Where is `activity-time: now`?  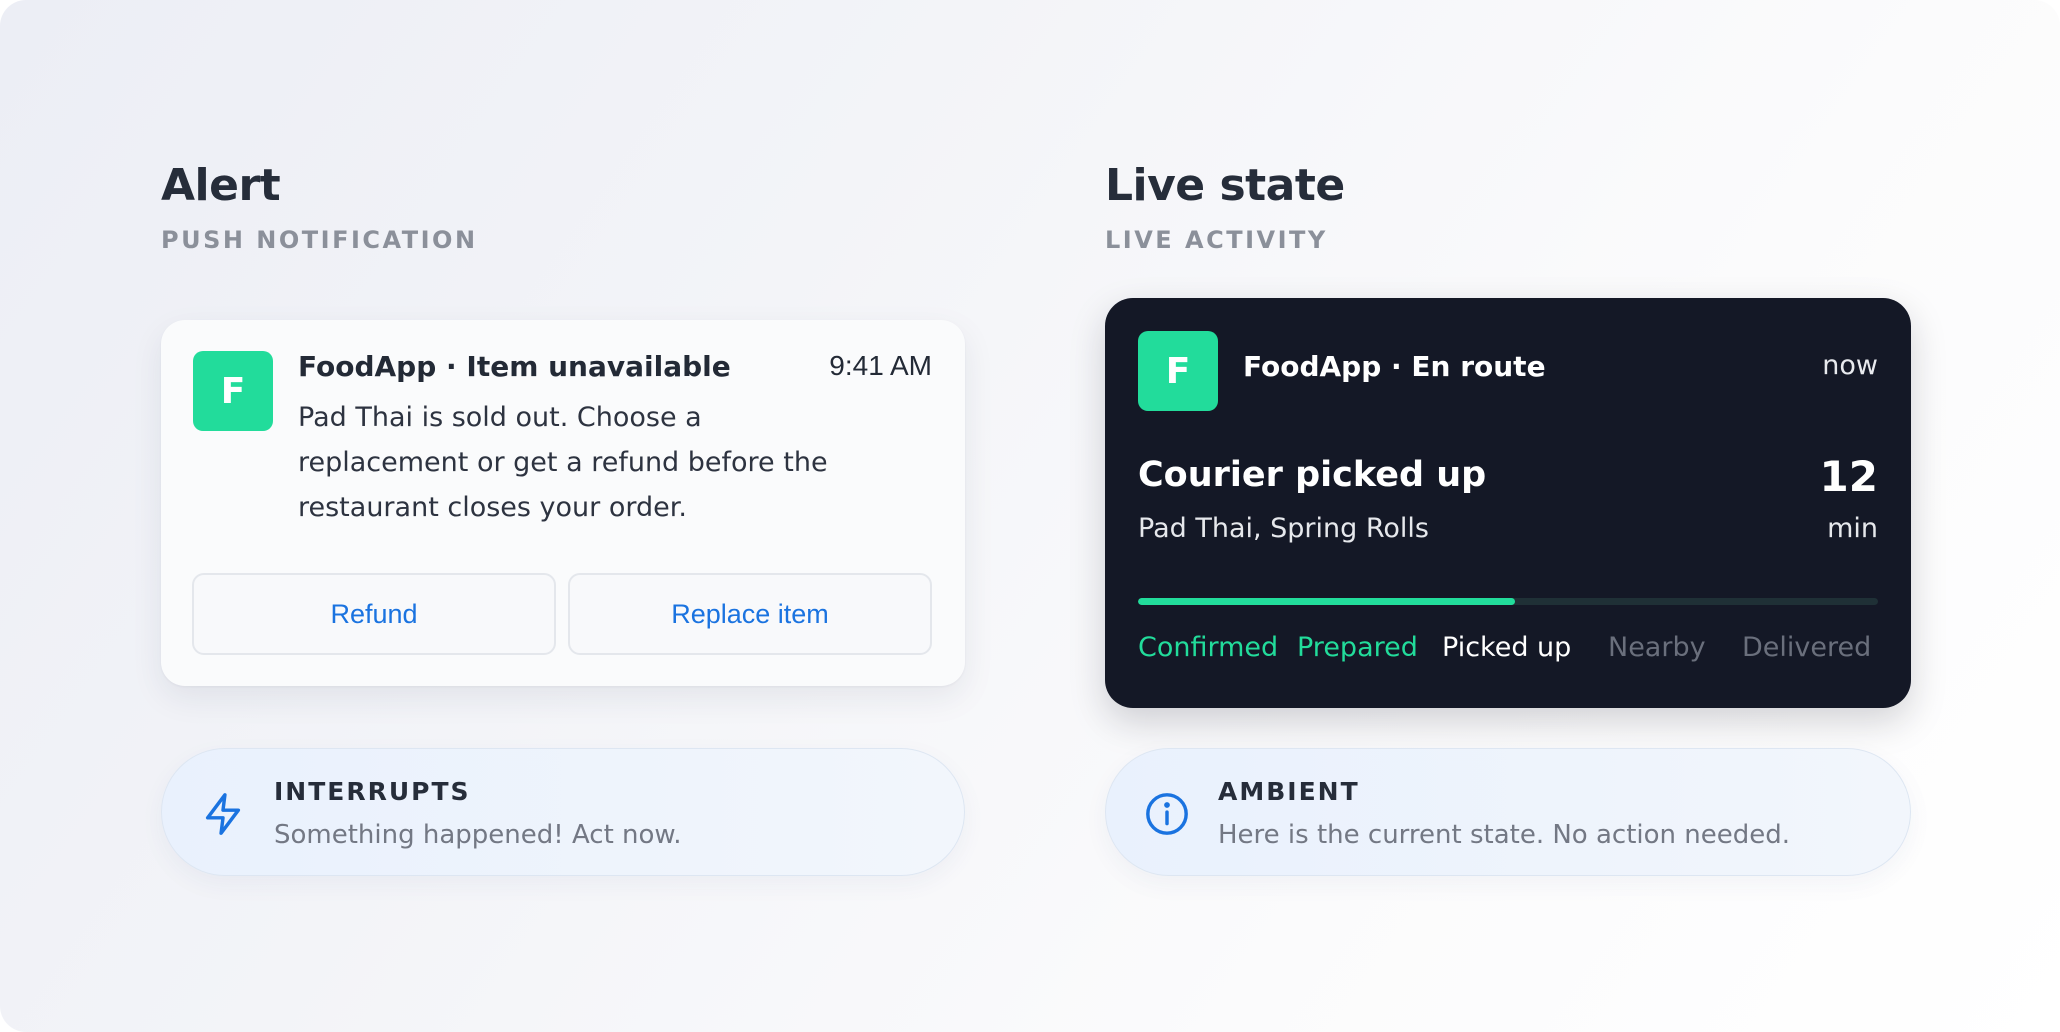 activity-time: now is located at coordinates (1850, 365).